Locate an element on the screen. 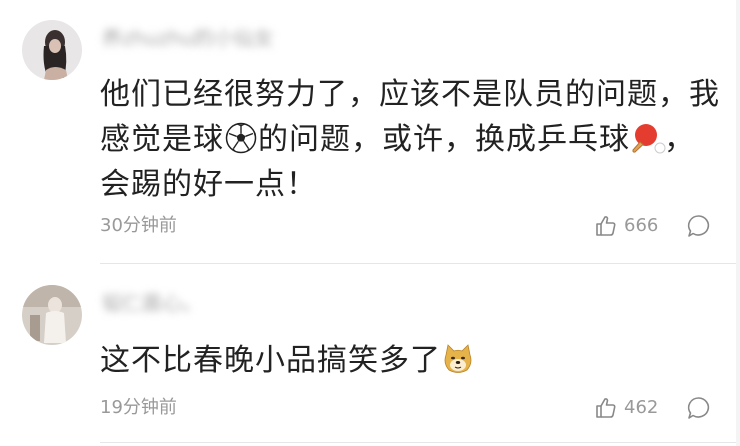  username: 养zhuzhu的小仙女 is located at coordinates (188, 38).